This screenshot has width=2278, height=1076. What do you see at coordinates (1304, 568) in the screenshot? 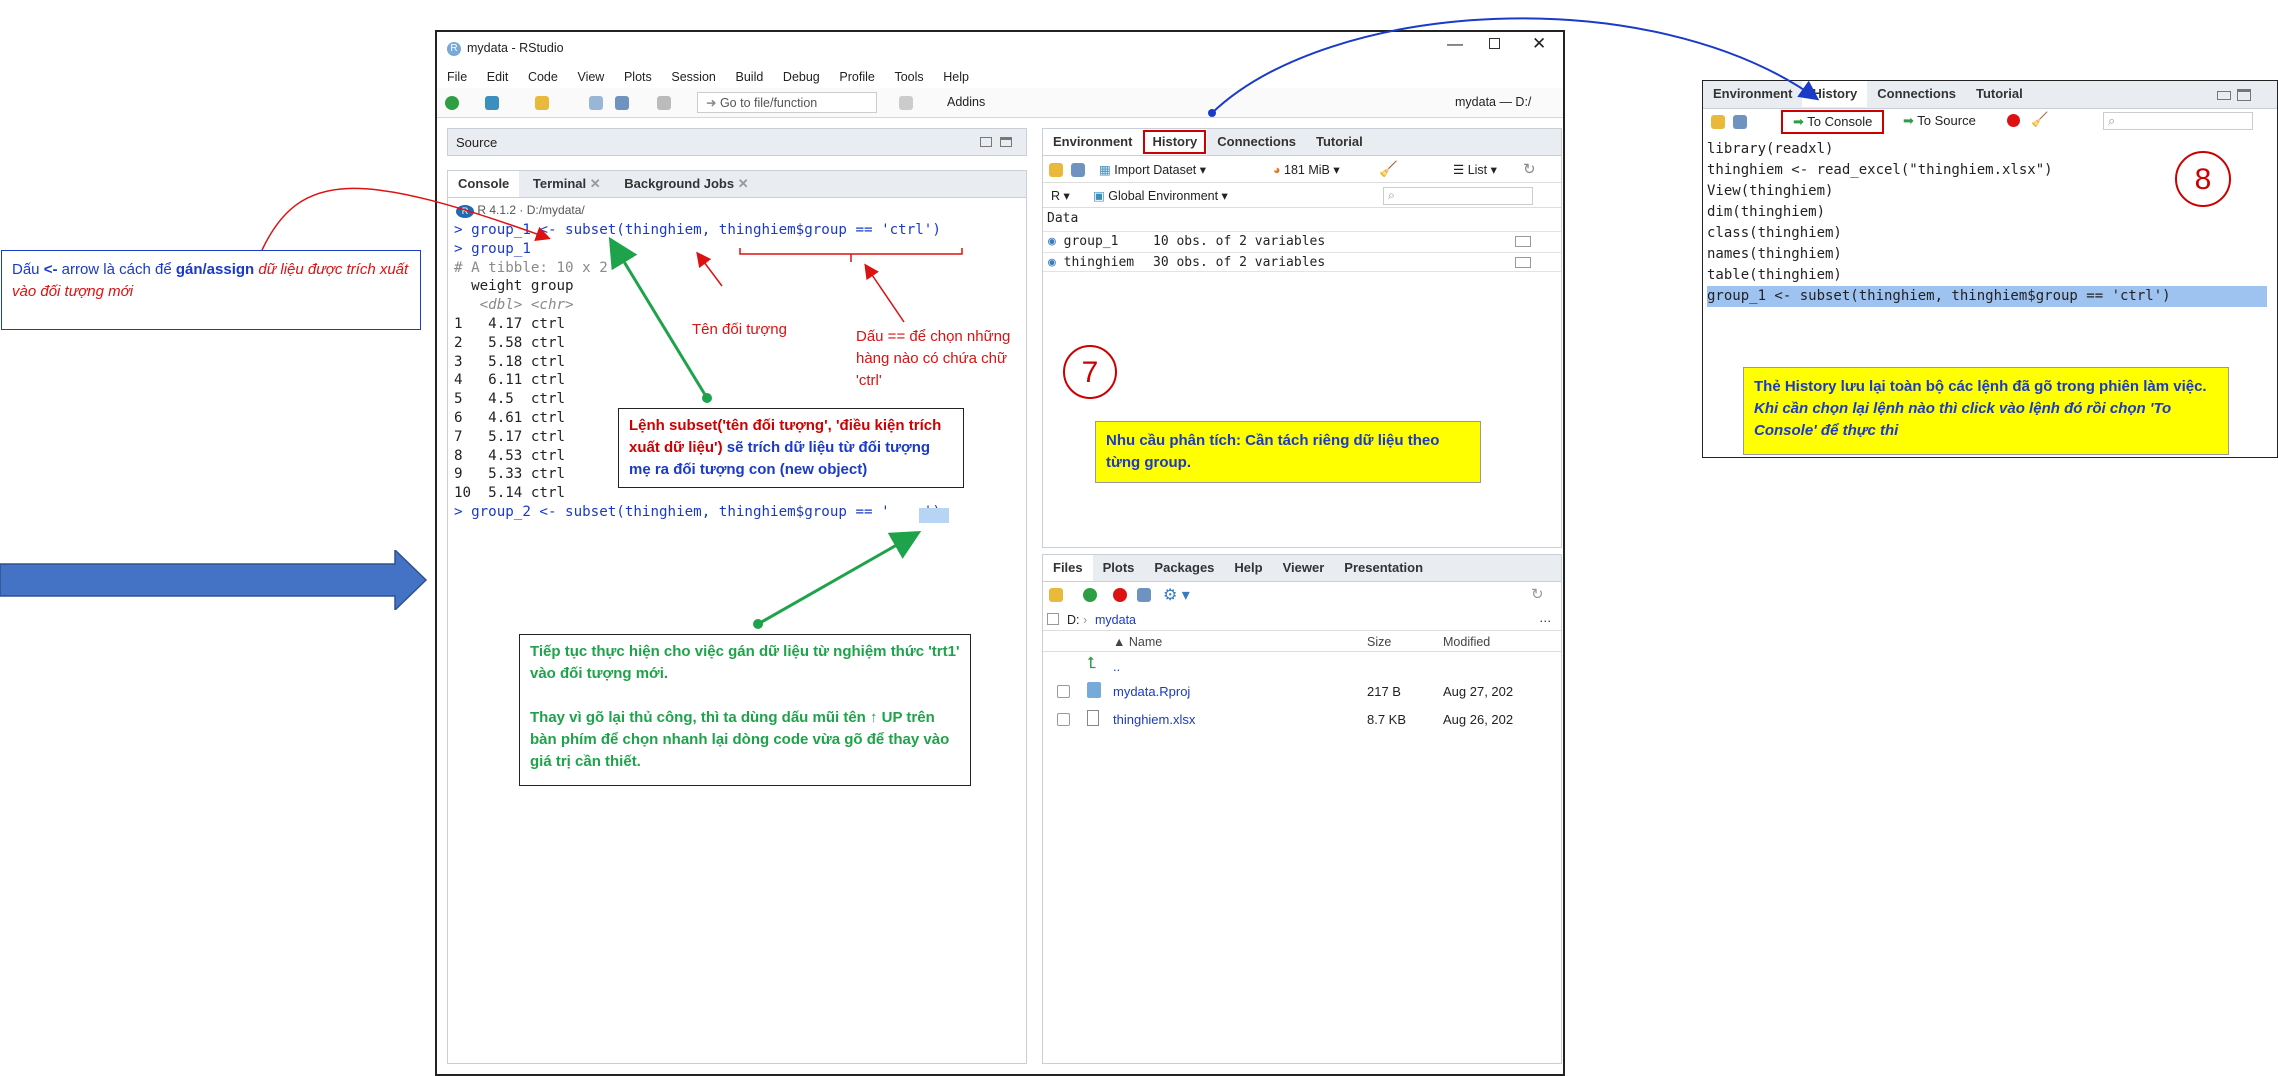
I see `tab-viewer: Viewer` at bounding box center [1304, 568].